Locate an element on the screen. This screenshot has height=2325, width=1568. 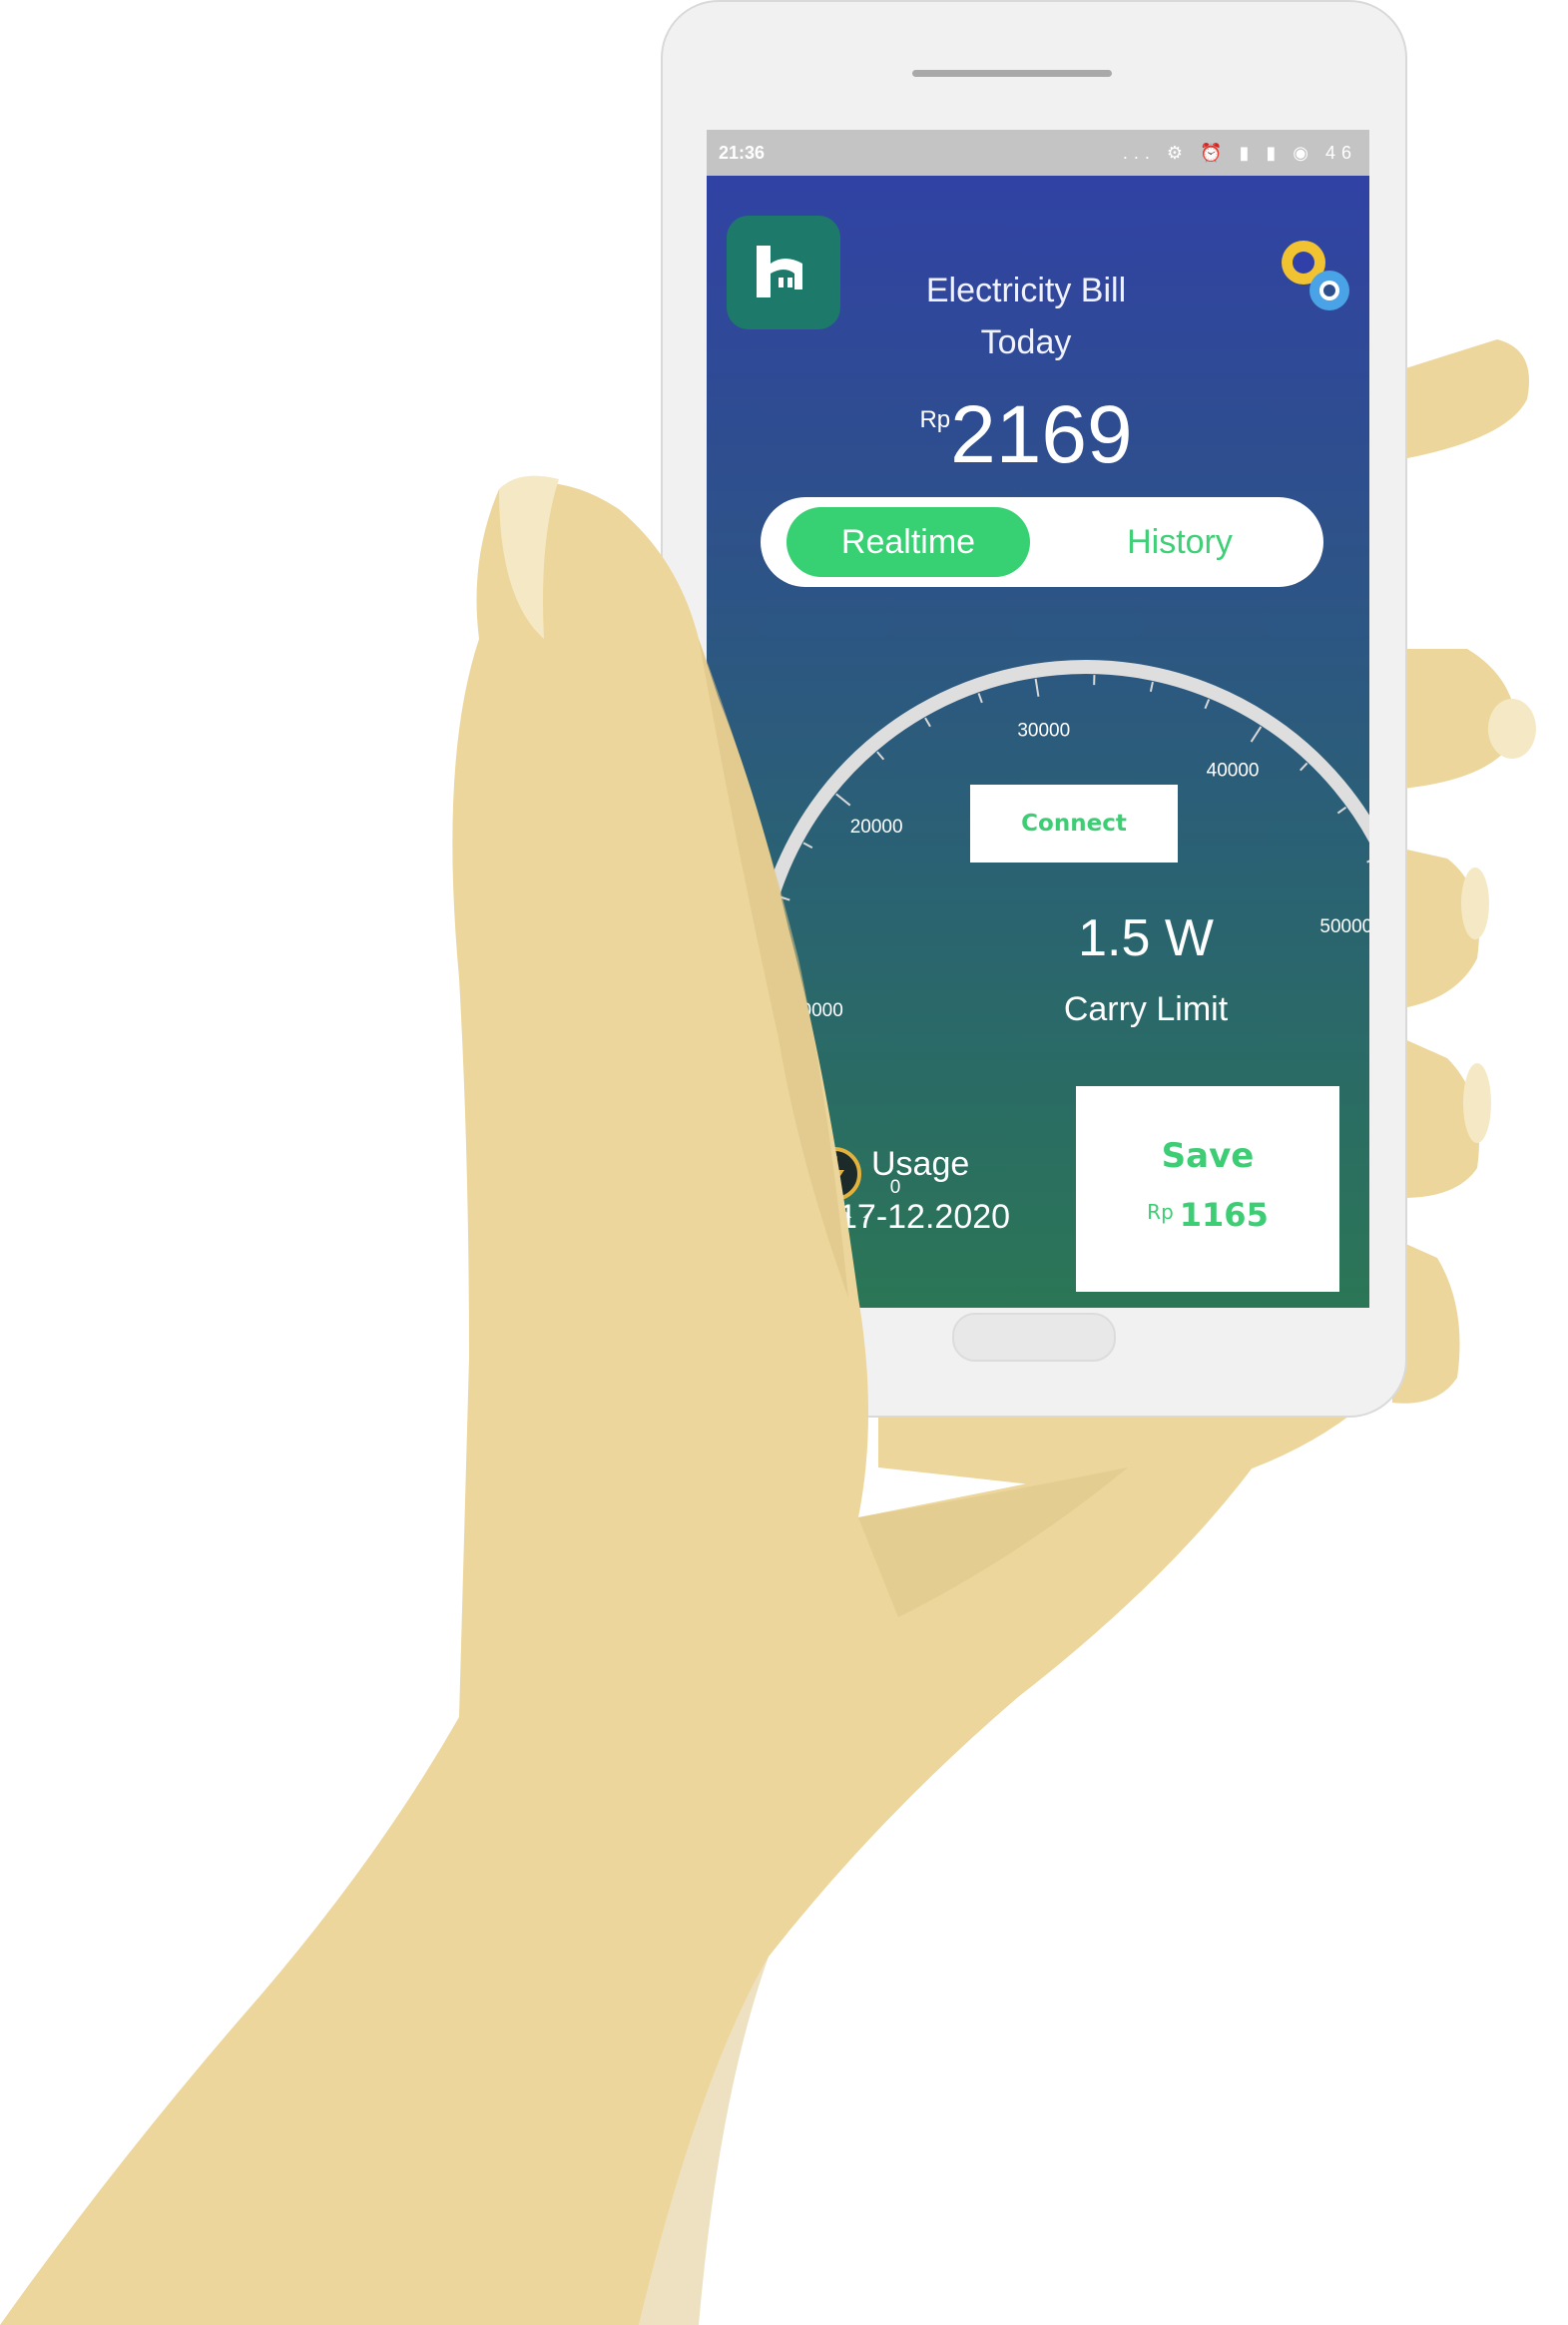
gauge-tick-label-10000: 10000 is located at coordinates (816, 1010).